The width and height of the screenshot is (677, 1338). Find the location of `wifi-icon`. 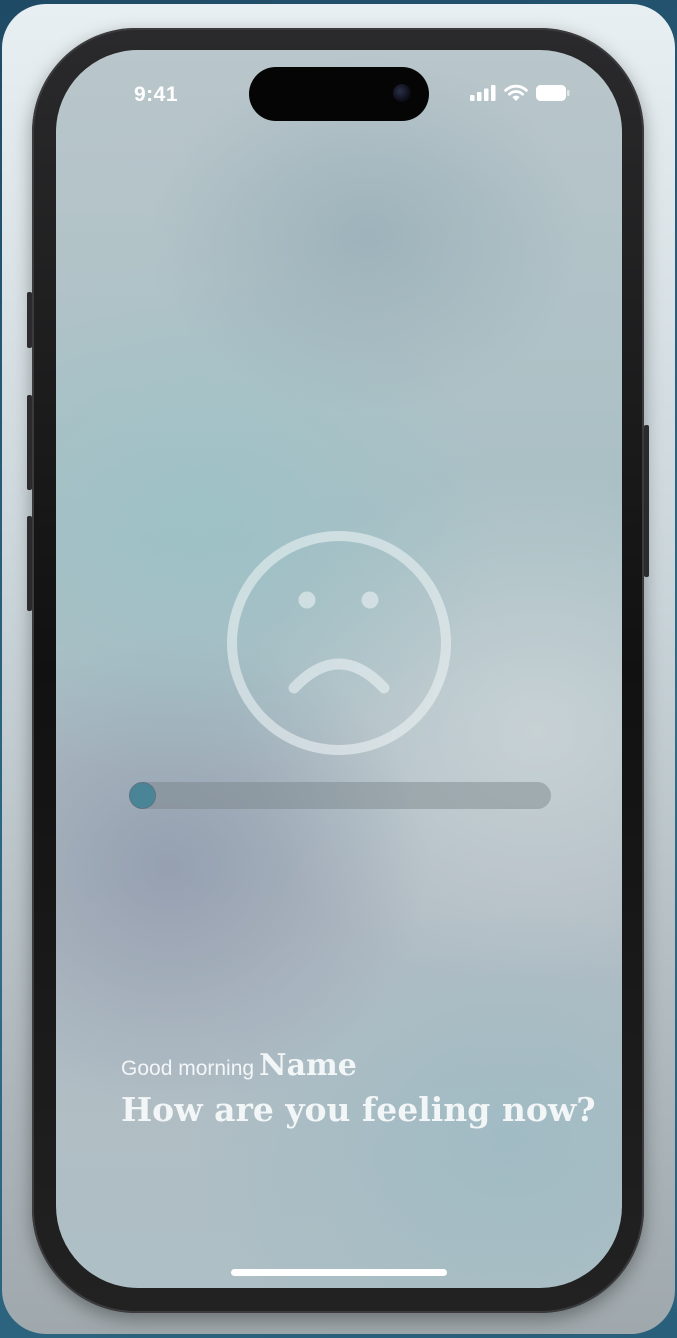

wifi-icon is located at coordinates (516, 92).